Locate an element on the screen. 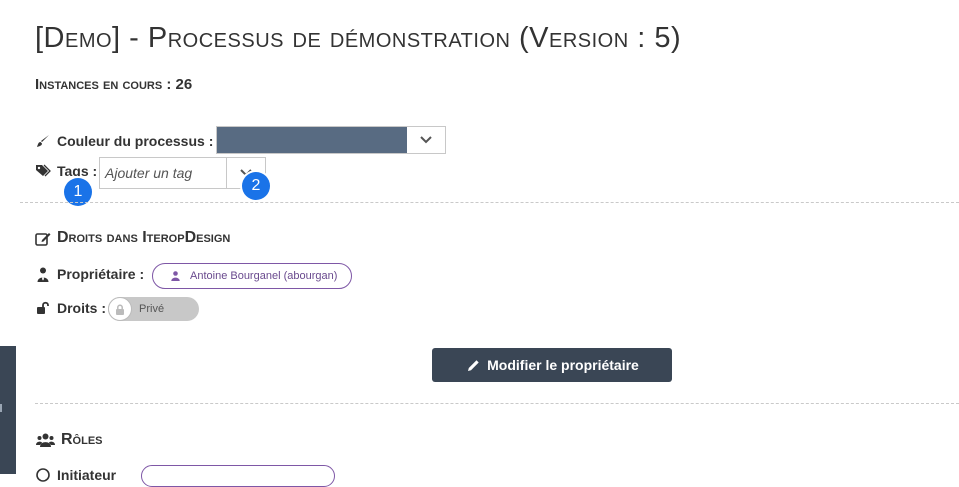 The width and height of the screenshot is (959, 487). rights-section-label: Droits dans IteropDesign is located at coordinates (144, 237).